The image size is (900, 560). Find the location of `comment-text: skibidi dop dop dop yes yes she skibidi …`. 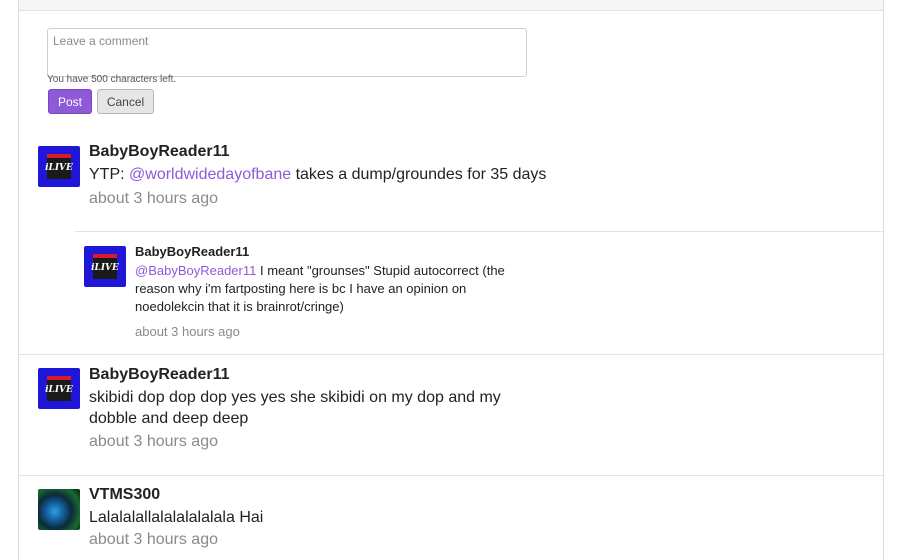

comment-text: skibidi dop dop dop yes yes she skibidi … is located at coordinates (295, 408).